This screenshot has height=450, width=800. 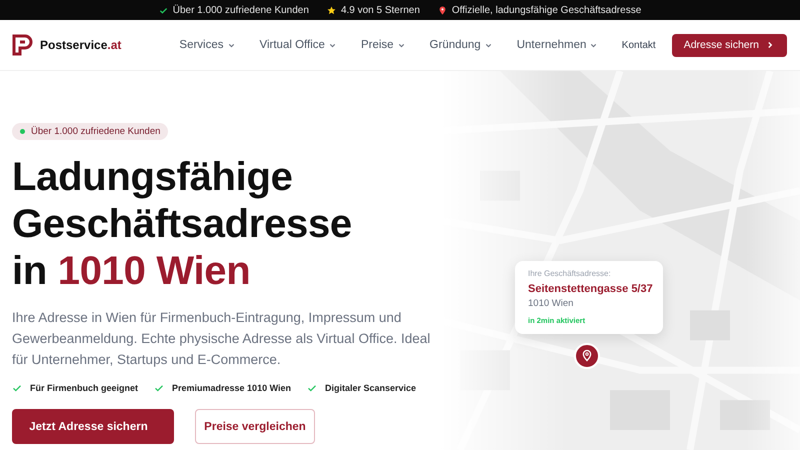 What do you see at coordinates (557, 45) in the screenshot?
I see `nav-link: Unternehmen` at bounding box center [557, 45].